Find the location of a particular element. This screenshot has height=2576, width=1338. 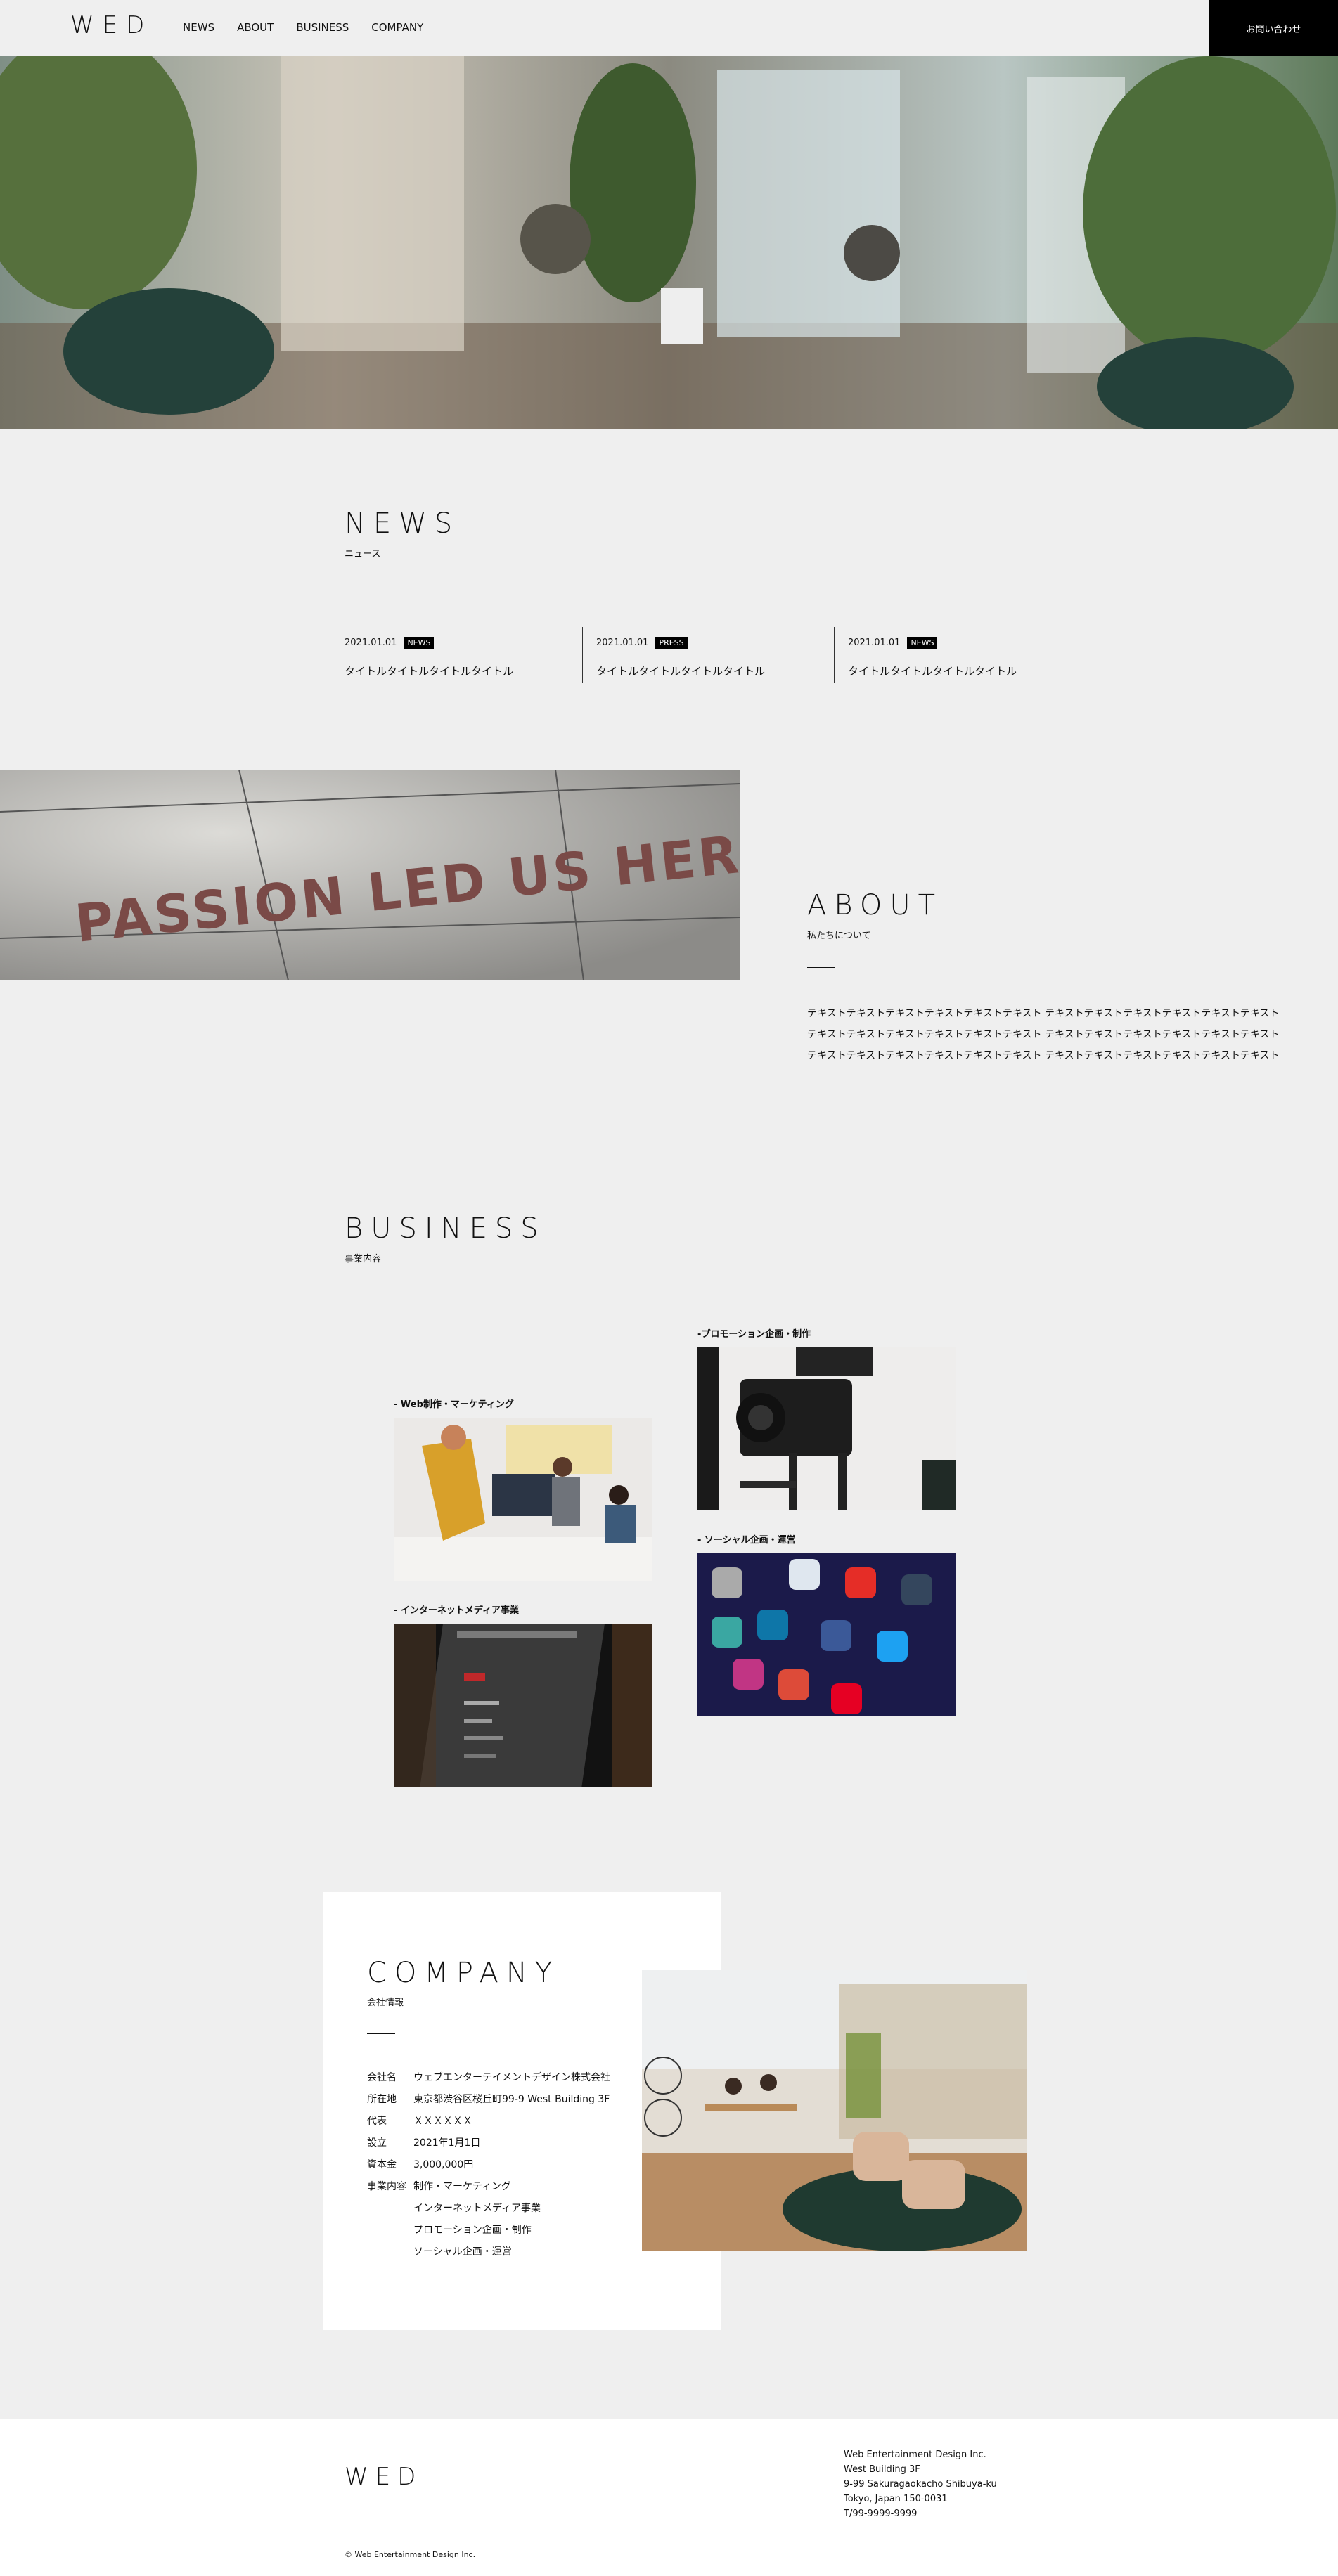

site-logo: WED is located at coordinates (111, 25).